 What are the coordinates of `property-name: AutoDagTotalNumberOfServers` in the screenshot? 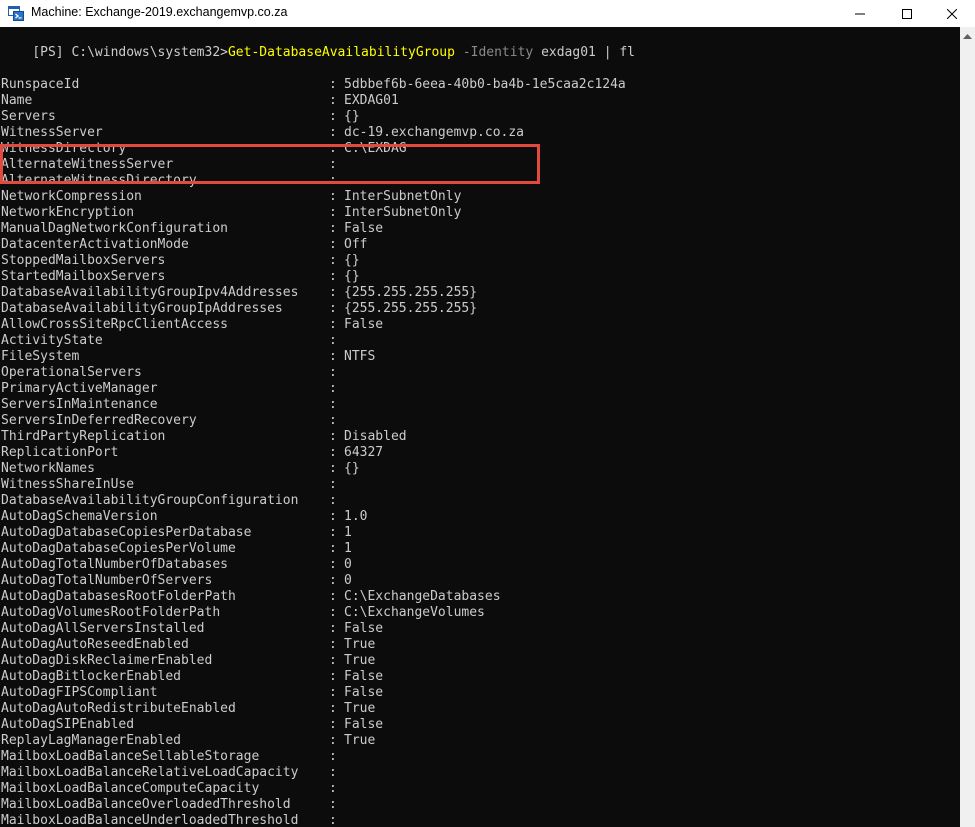 It's located at (107, 580).